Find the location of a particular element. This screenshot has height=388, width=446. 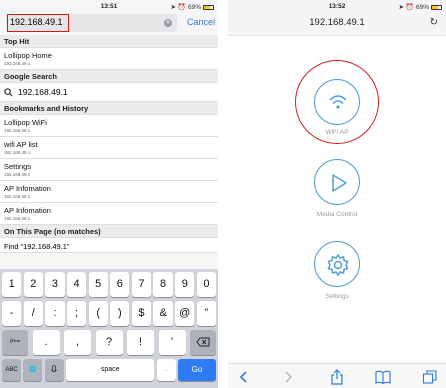

section-header-on-this-page: On This Page (no matches) is located at coordinates (109, 231).